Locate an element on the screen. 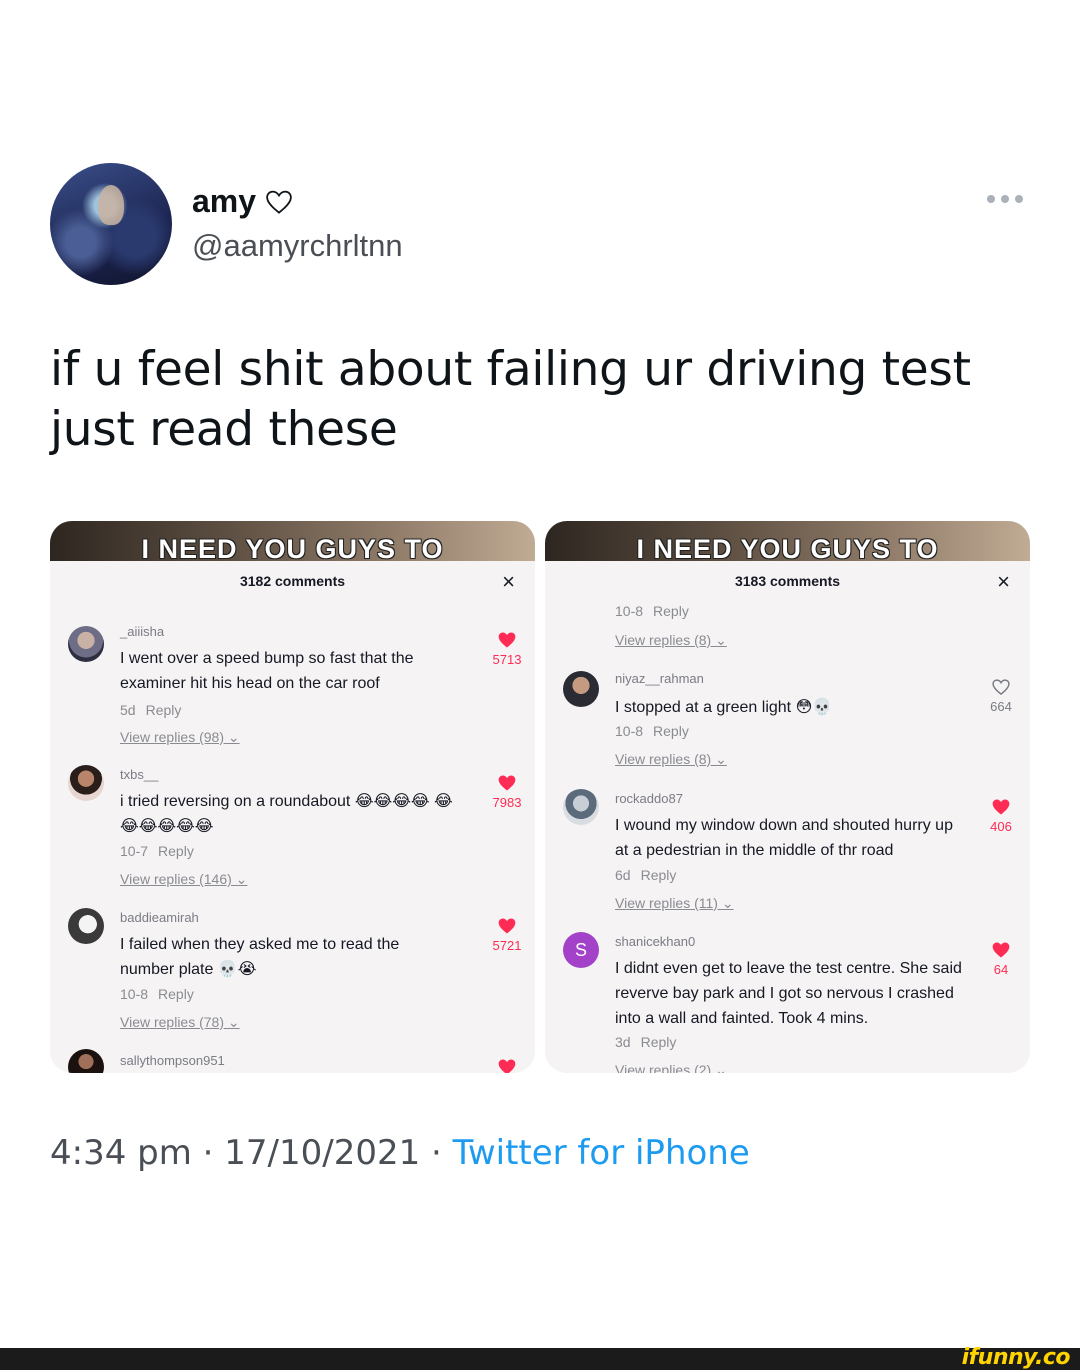  comment-text: I stopped at a green light 😳💀 is located at coordinates (724, 707).